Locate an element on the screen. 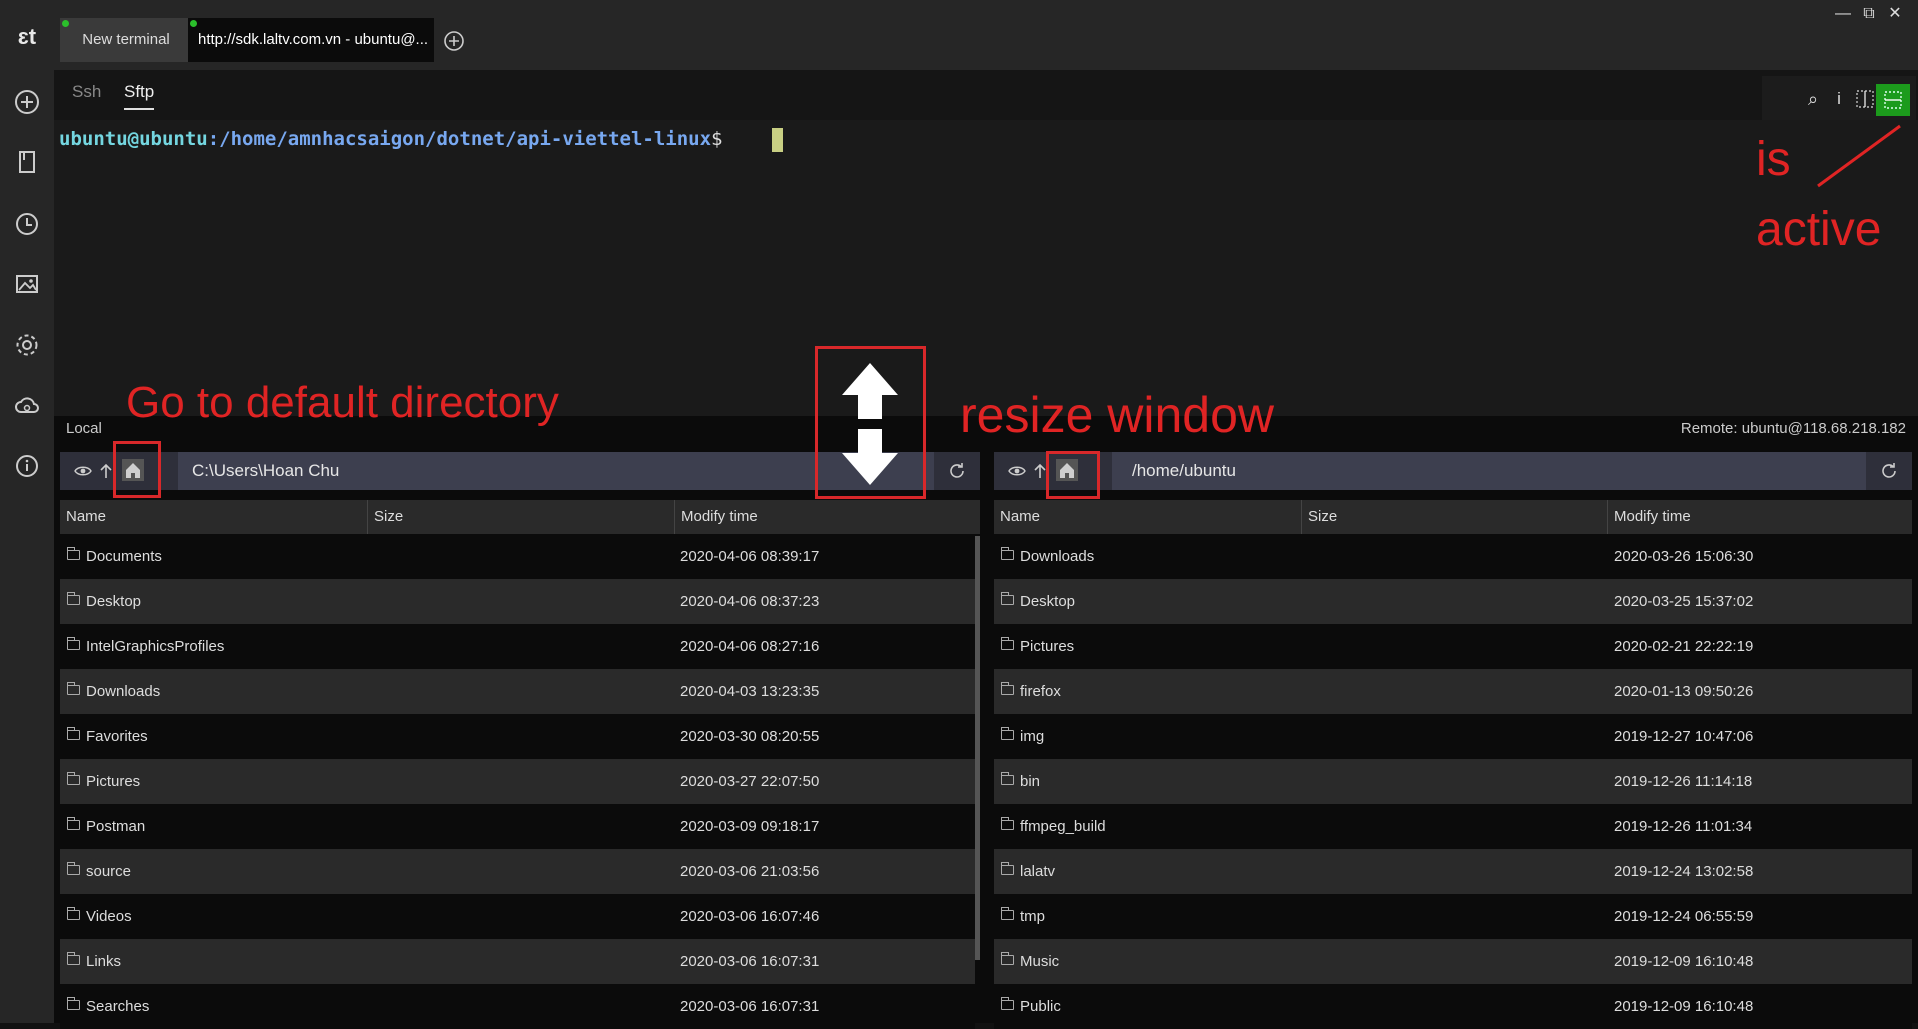 The width and height of the screenshot is (1918, 1029). split-horizontal-button is located at coordinates (1893, 100).